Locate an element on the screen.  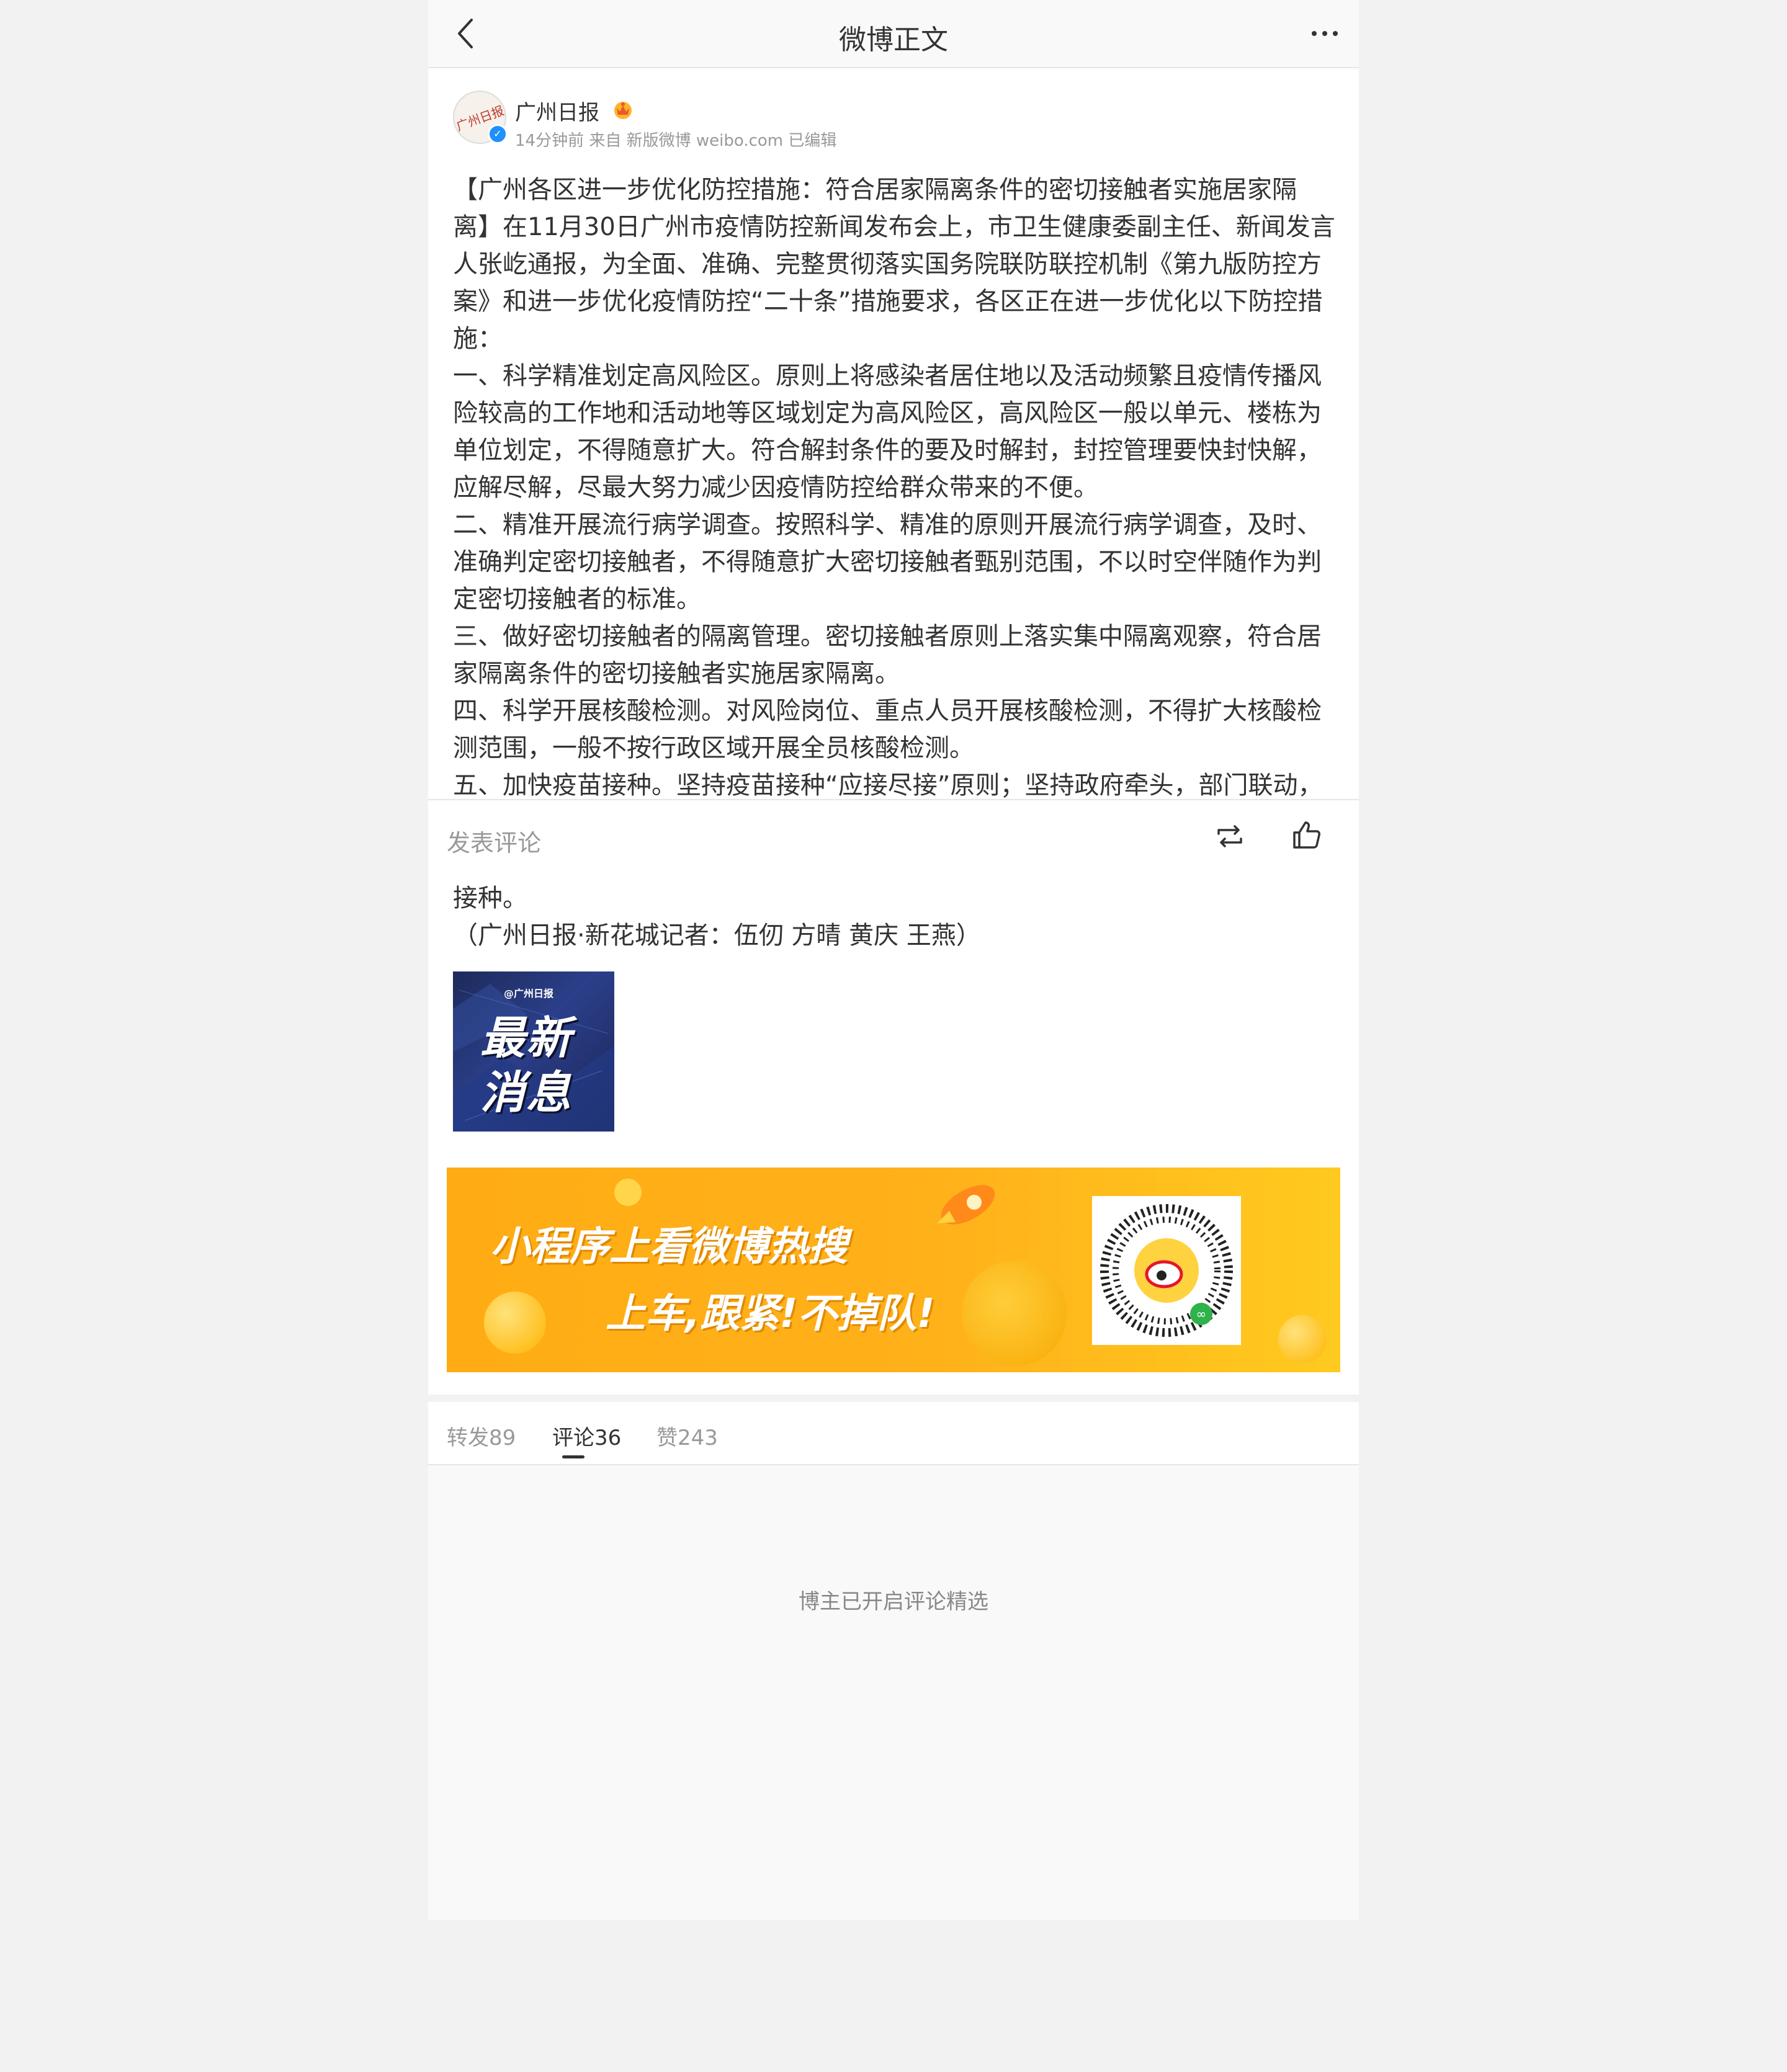
banner-line2: 上车,跟紧!不掉队! is located at coordinates (771, 1314).